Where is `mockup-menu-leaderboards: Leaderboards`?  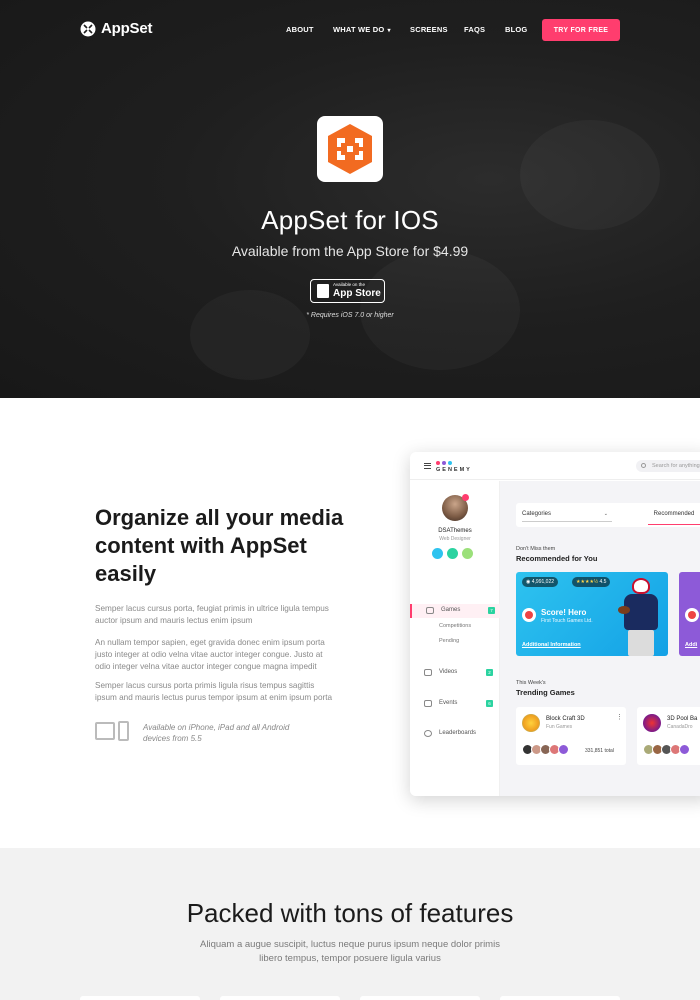
mockup-menu-leaderboards: Leaderboards is located at coordinates (455, 734).